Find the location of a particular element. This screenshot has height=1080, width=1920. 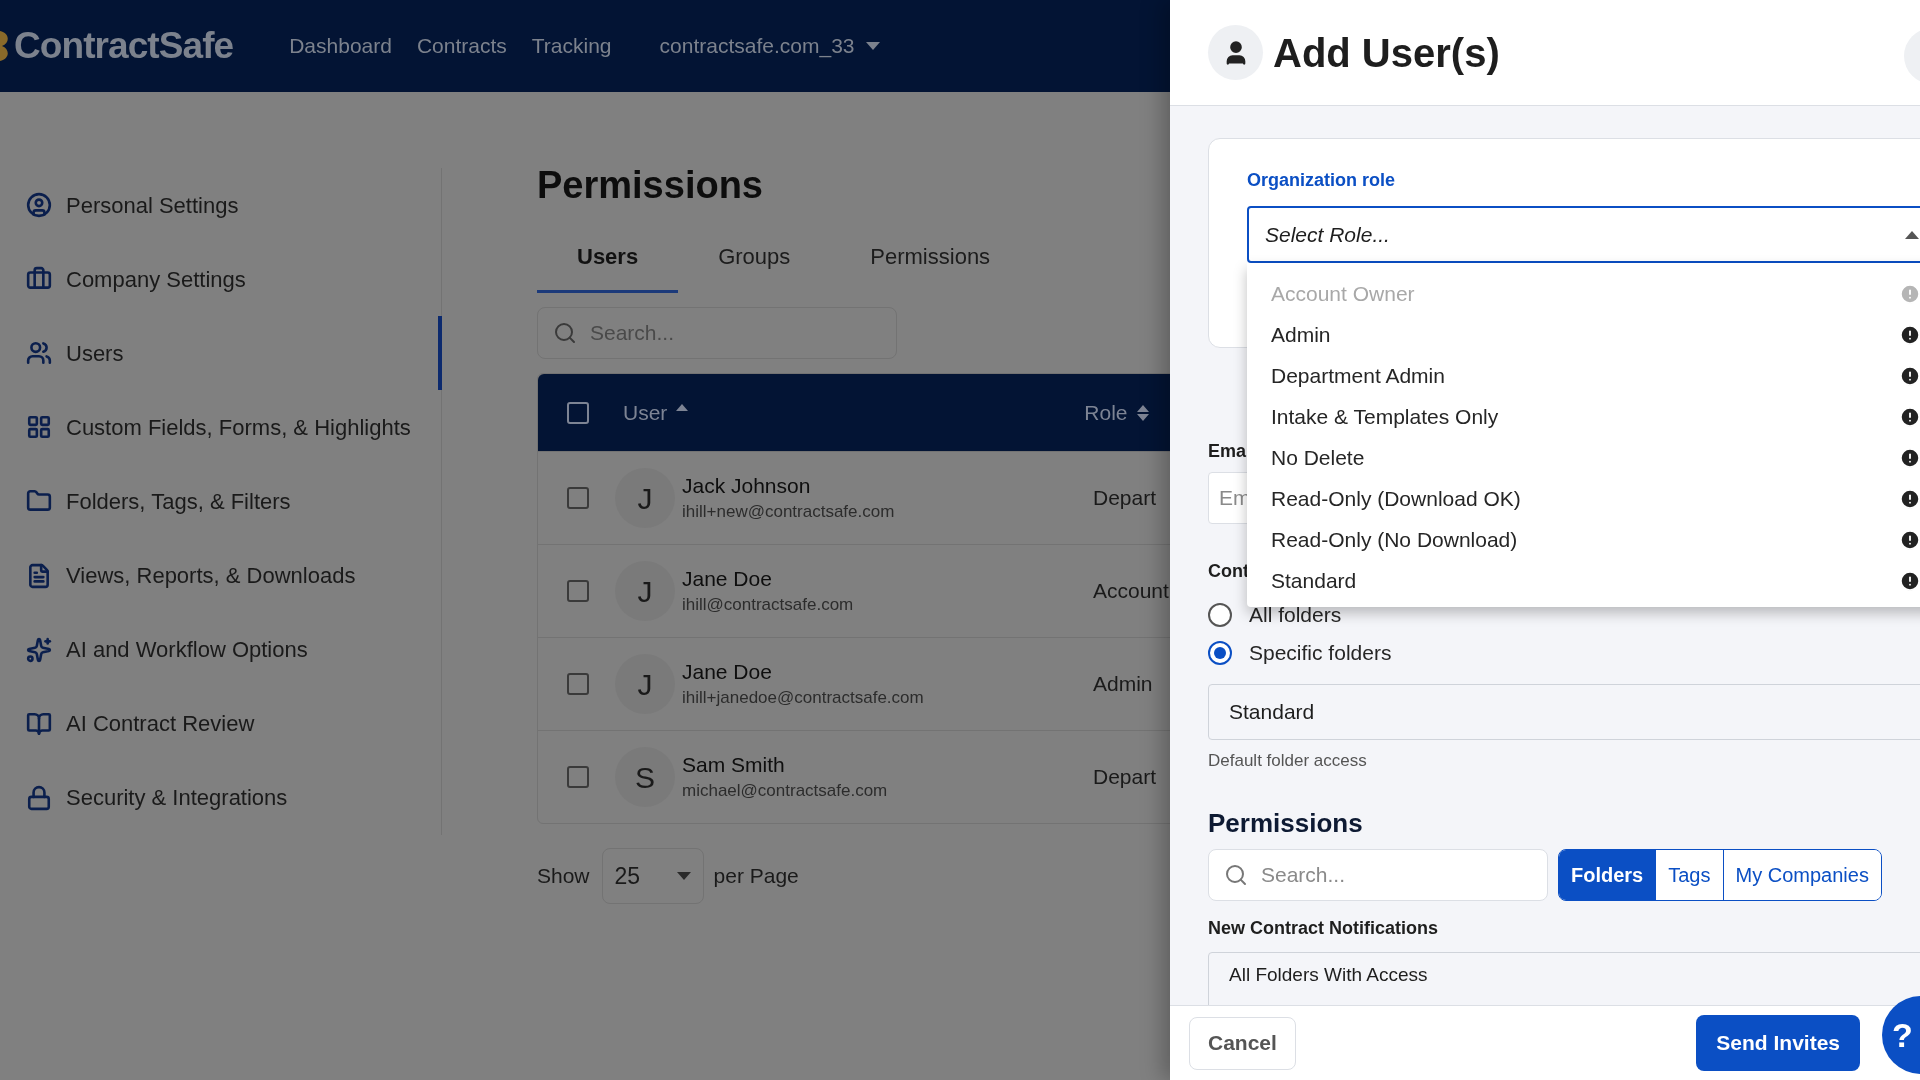

send-invites-button: Send Invites is located at coordinates (1778, 1043).